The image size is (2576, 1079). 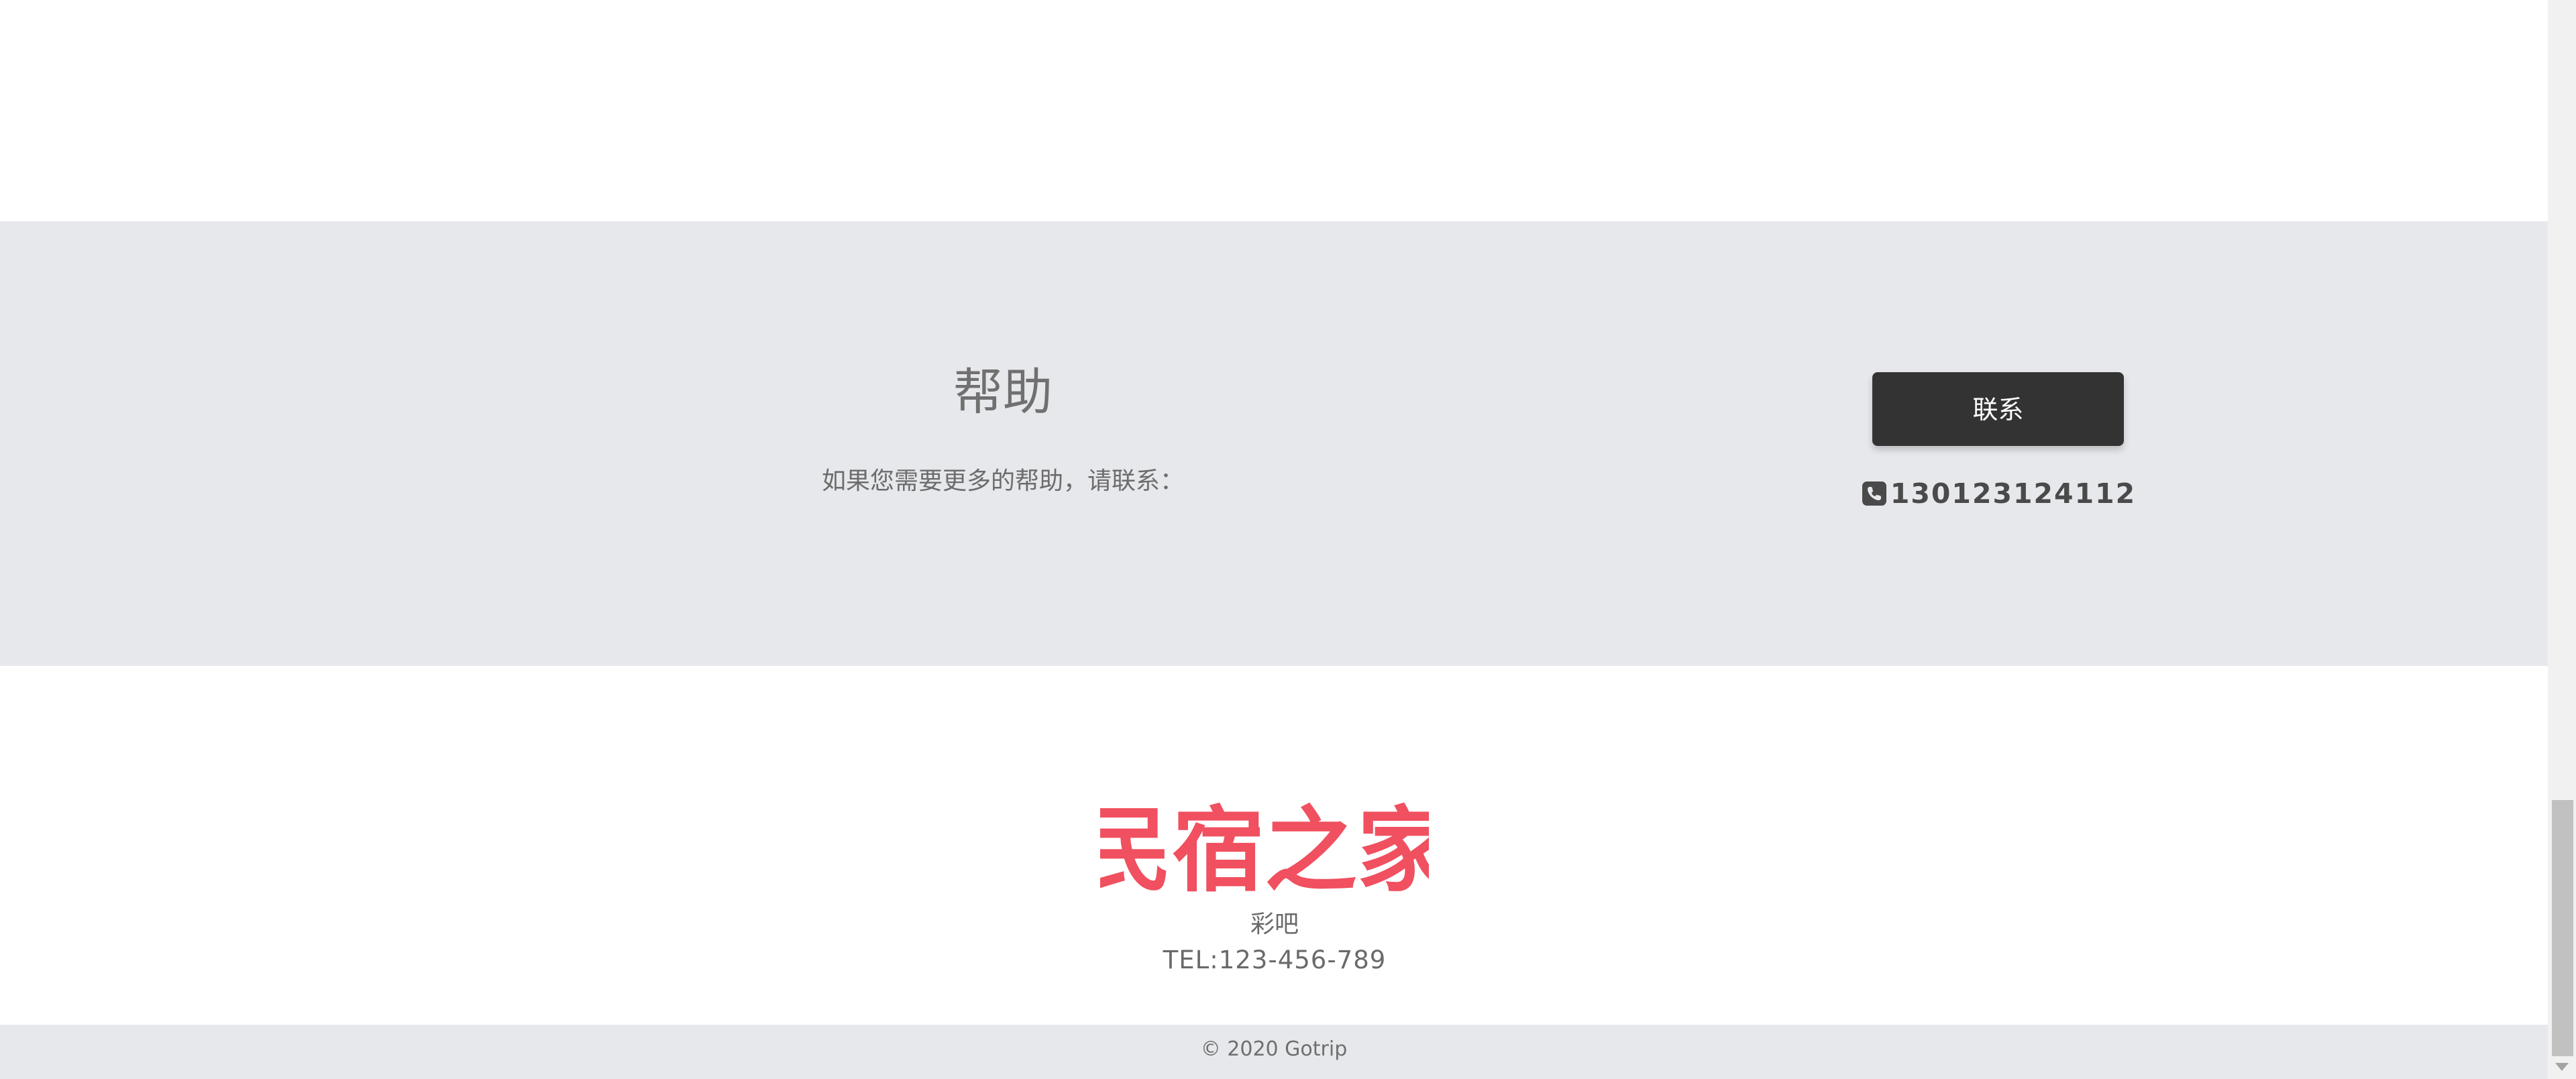 I want to click on help-description: 如果您需要更多的帮助，请联系：, so click(x=1002, y=481).